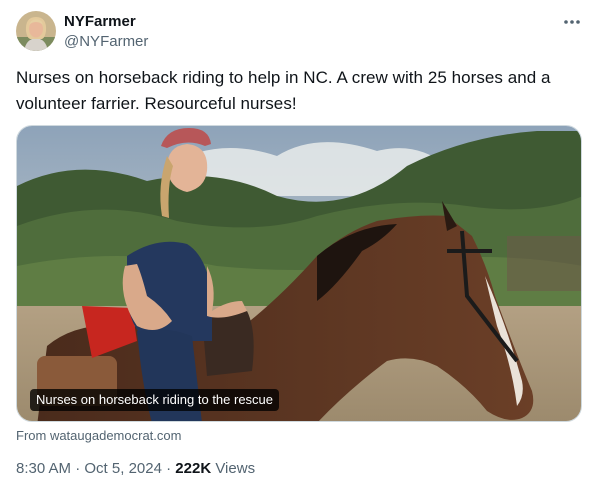 The image size is (598, 489). Describe the element at coordinates (155, 400) in the screenshot. I see `media-caption: Nurses on horseback riding to the rescue` at that location.